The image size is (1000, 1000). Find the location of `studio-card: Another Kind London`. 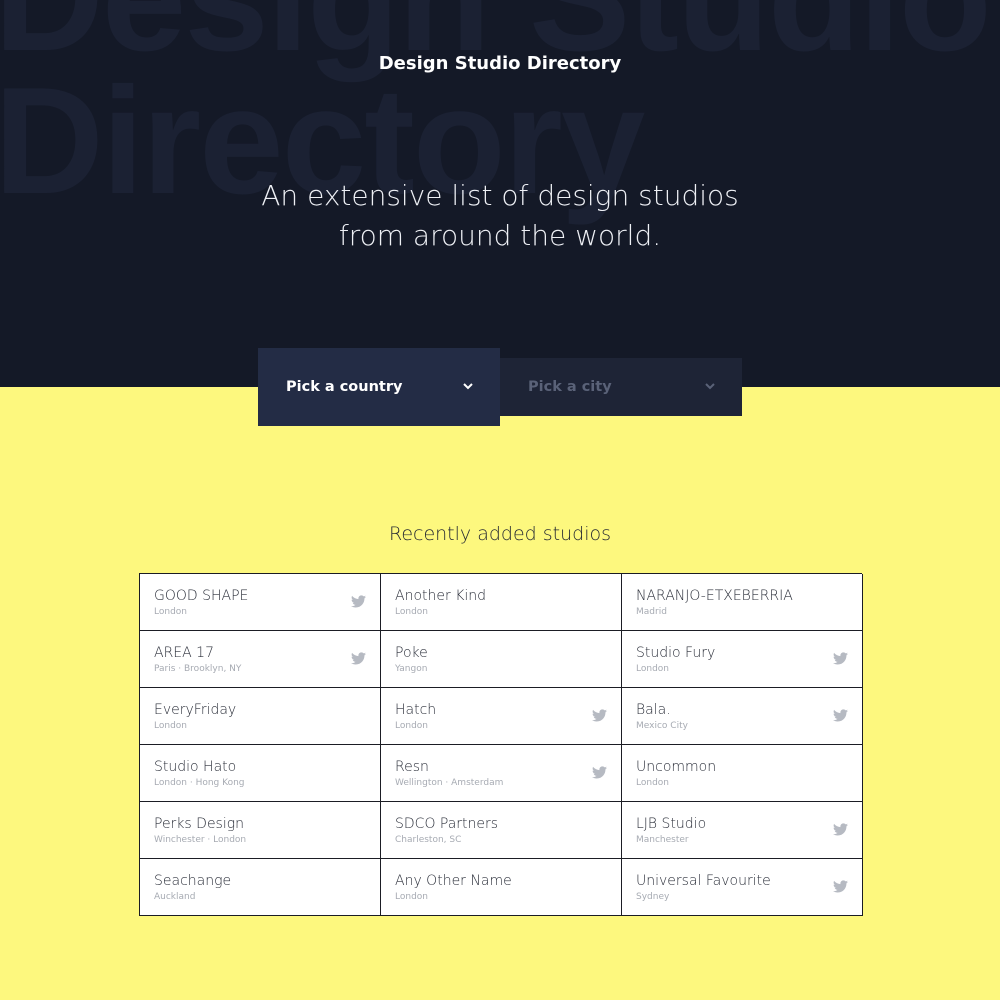

studio-card: Another Kind London is located at coordinates (501, 602).